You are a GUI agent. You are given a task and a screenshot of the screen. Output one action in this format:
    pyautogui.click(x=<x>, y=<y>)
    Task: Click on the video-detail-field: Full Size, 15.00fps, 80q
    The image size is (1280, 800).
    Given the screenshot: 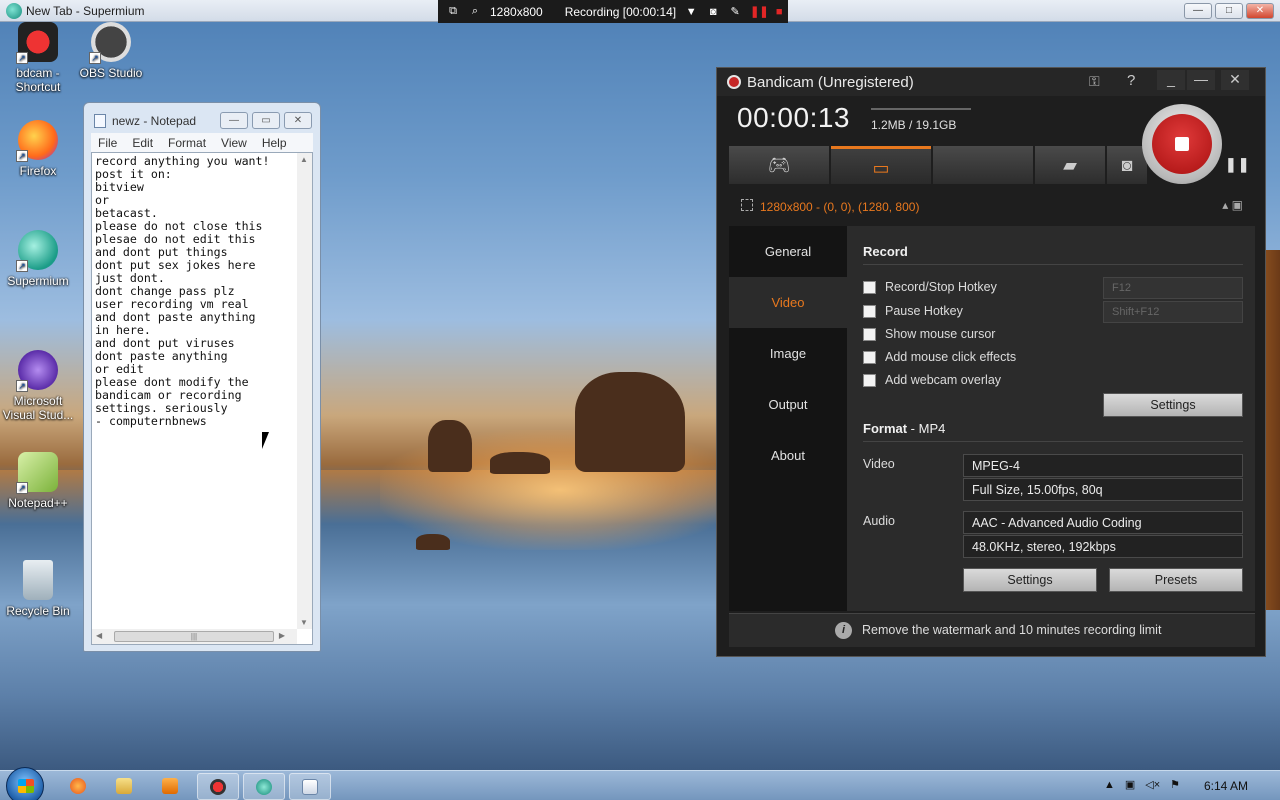 What is the action you would take?
    pyautogui.click(x=1103, y=489)
    